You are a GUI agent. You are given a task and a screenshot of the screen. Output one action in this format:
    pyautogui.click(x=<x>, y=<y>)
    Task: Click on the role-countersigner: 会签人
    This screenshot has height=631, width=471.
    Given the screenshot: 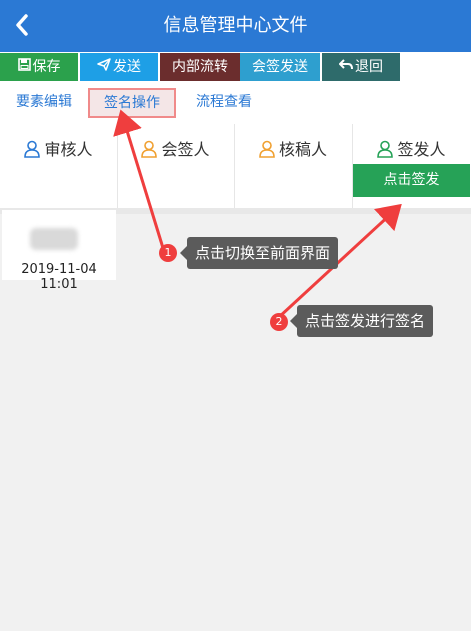 What is the action you would take?
    pyautogui.click(x=176, y=166)
    